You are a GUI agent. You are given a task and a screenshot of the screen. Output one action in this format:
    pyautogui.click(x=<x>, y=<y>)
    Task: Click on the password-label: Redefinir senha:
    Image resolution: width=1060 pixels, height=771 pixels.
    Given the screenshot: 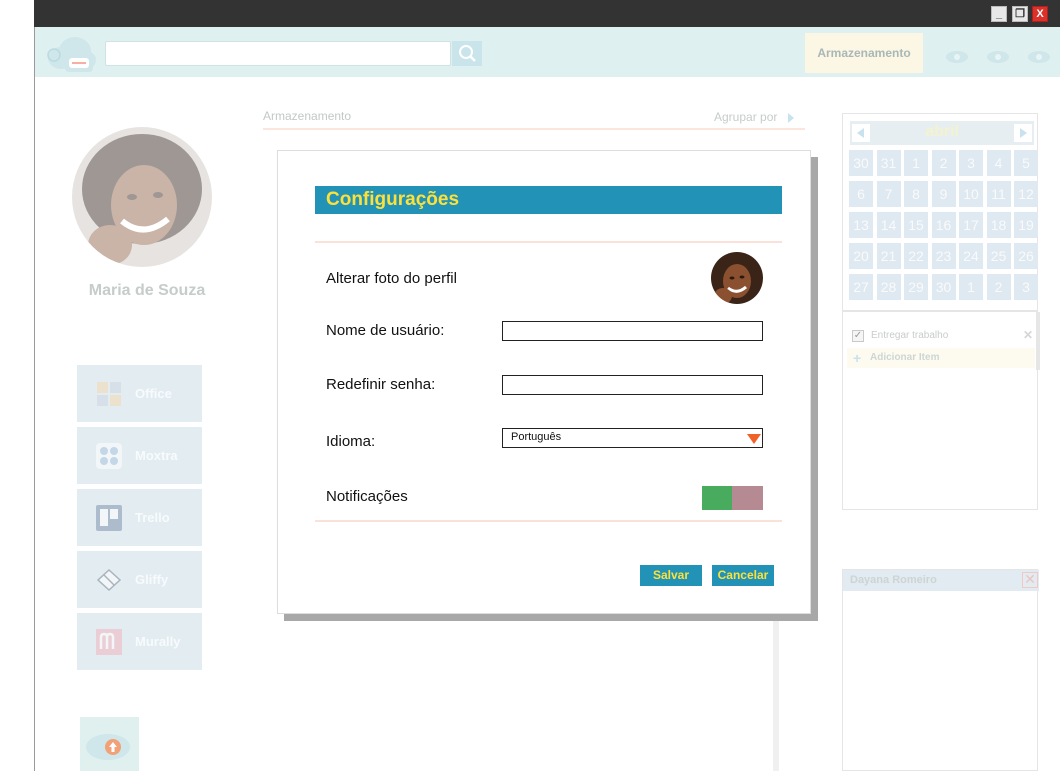 What is the action you would take?
    pyautogui.click(x=381, y=384)
    